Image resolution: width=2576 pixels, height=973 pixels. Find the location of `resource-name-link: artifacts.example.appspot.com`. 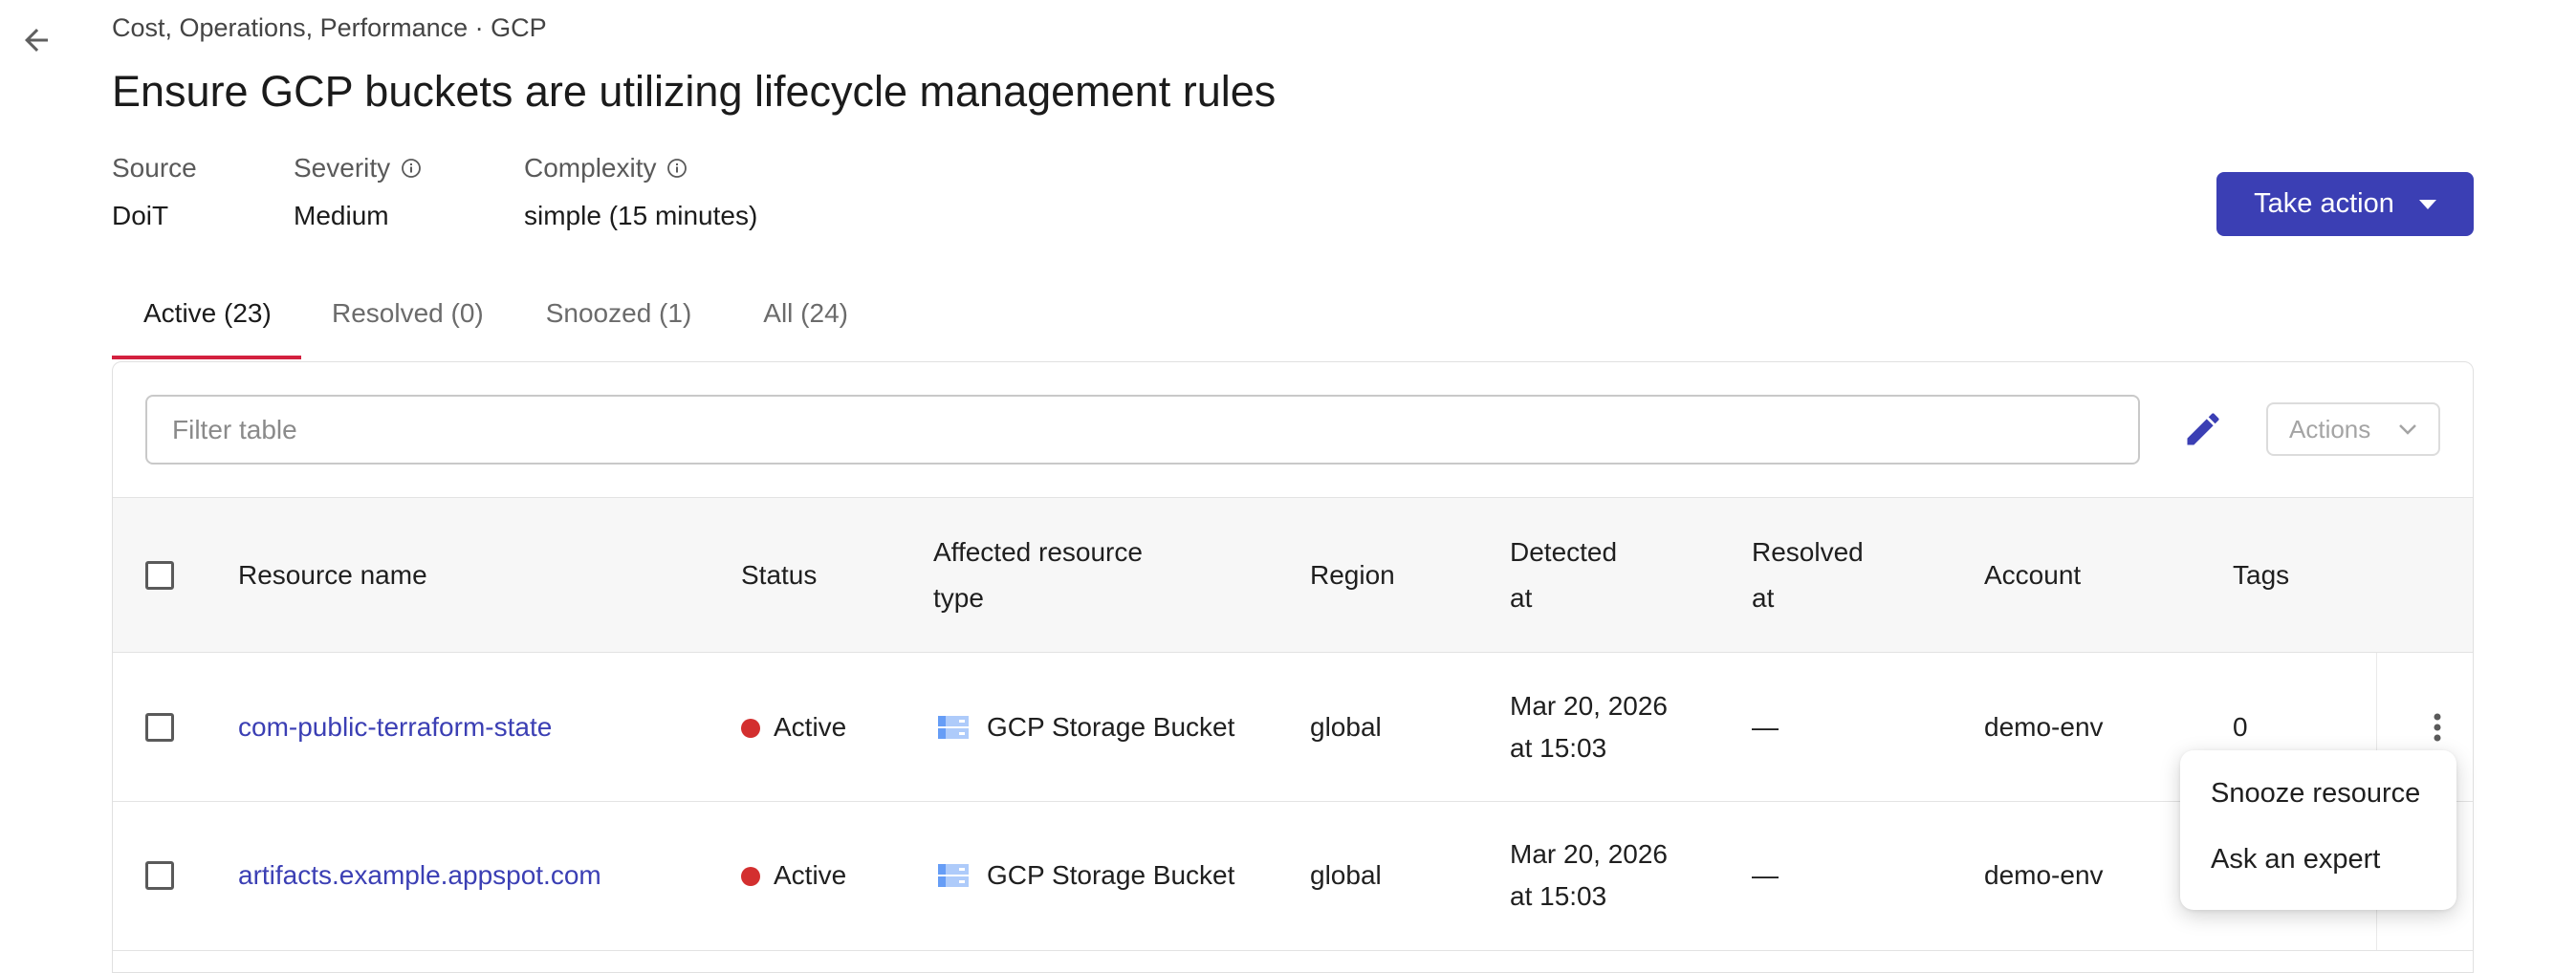

resource-name-link: artifacts.example.appspot.com is located at coordinates (419, 875).